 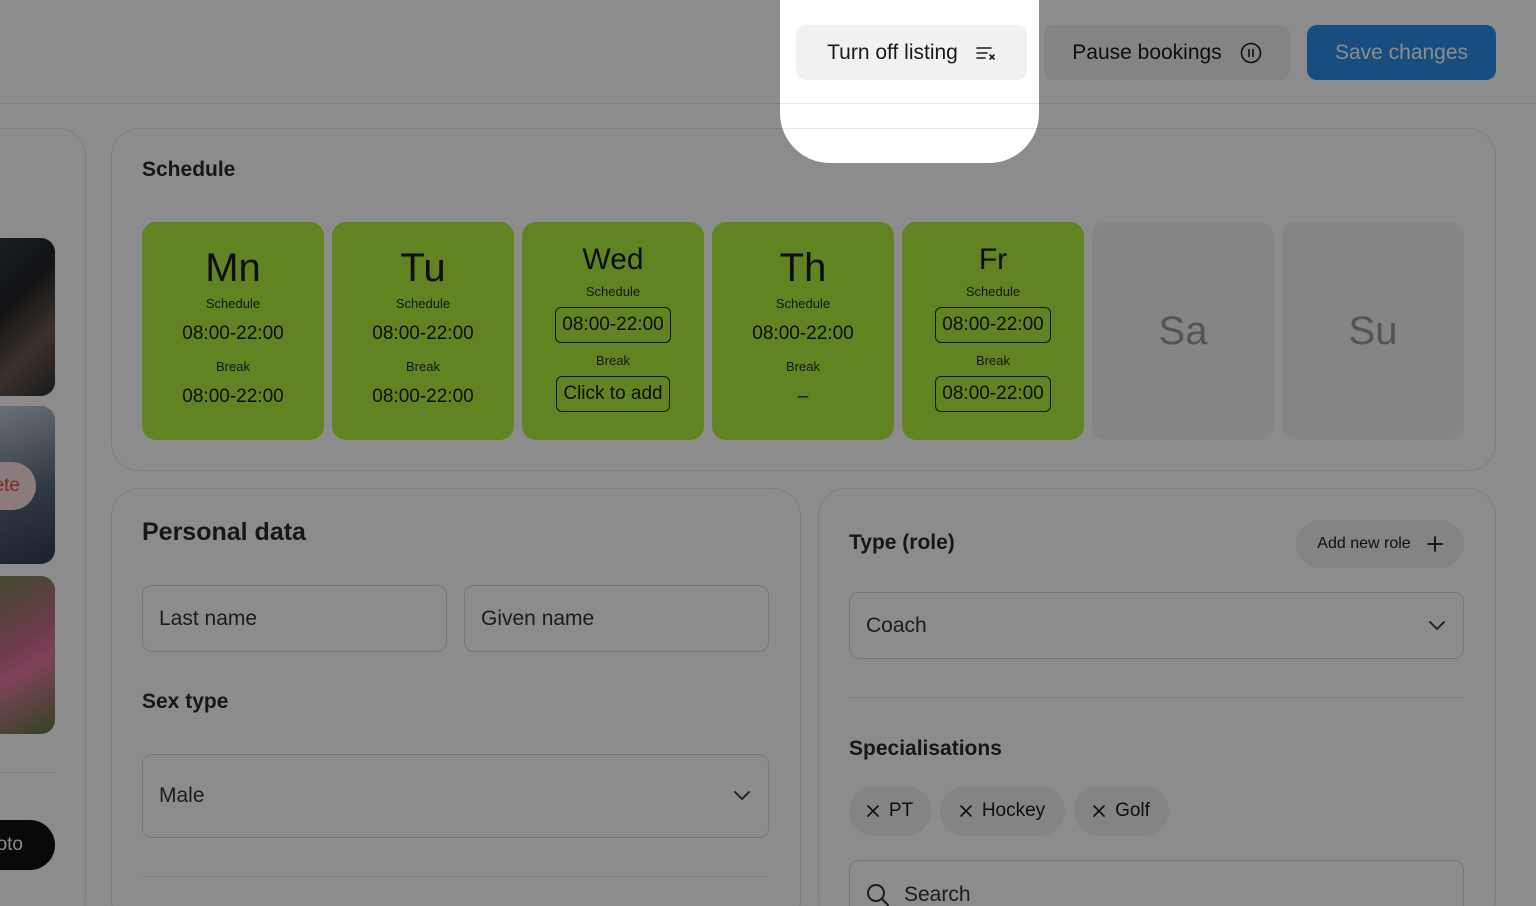 I want to click on save-changes-button: Save changes, so click(x=1401, y=52).